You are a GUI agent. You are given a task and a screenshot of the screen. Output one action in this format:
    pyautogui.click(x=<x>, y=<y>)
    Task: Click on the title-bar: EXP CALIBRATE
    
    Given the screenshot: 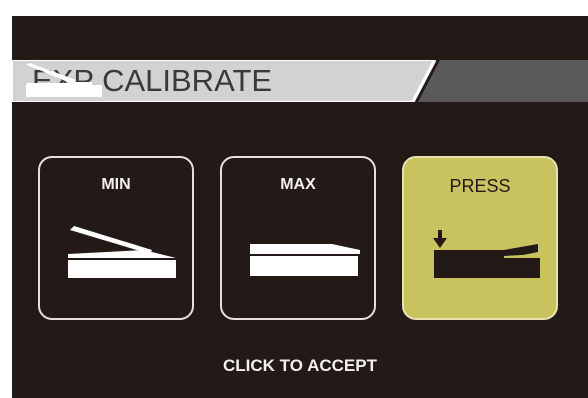 What is the action you would take?
    pyautogui.click(x=300, y=81)
    